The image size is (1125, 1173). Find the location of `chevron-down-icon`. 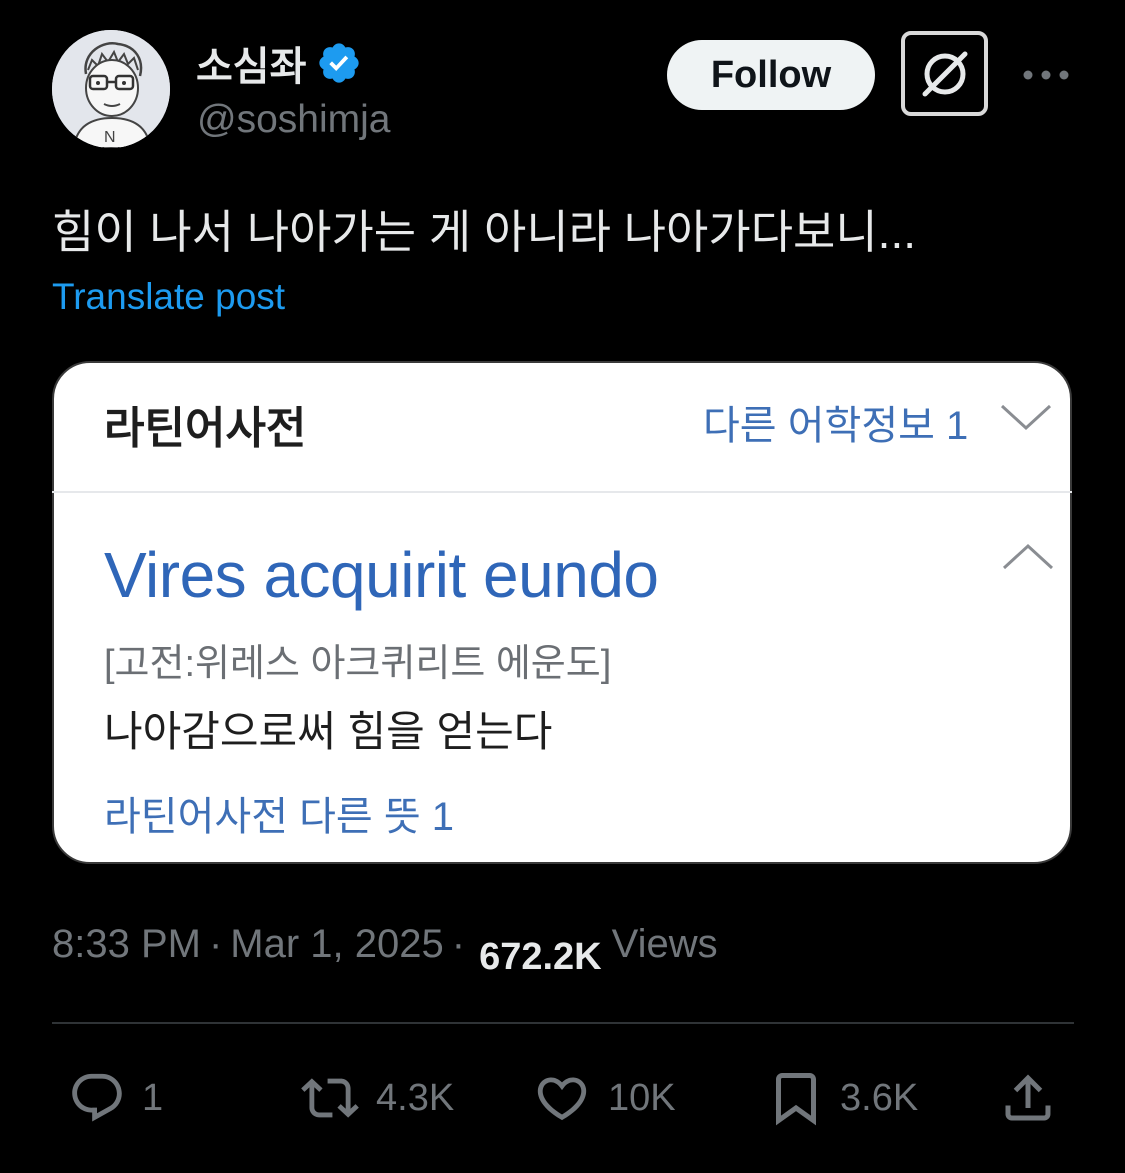

chevron-down-icon is located at coordinates (1026, 417).